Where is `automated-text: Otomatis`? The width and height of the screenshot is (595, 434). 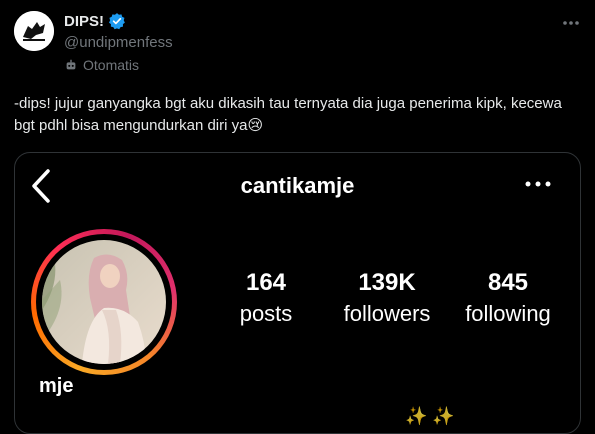
automated-text: Otomatis is located at coordinates (111, 65).